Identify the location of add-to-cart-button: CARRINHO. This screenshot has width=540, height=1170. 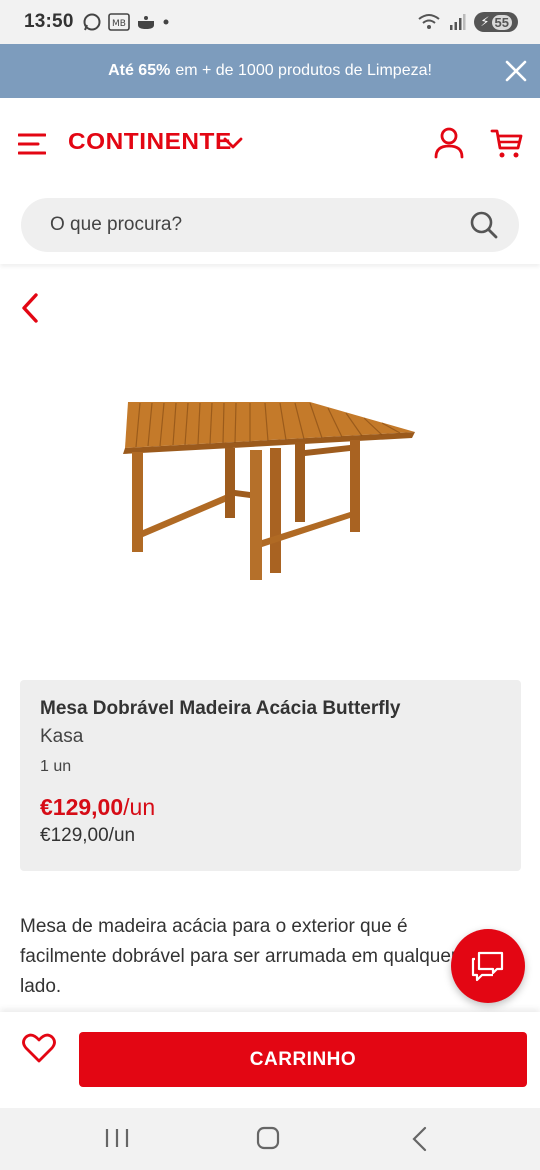
(303, 1059).